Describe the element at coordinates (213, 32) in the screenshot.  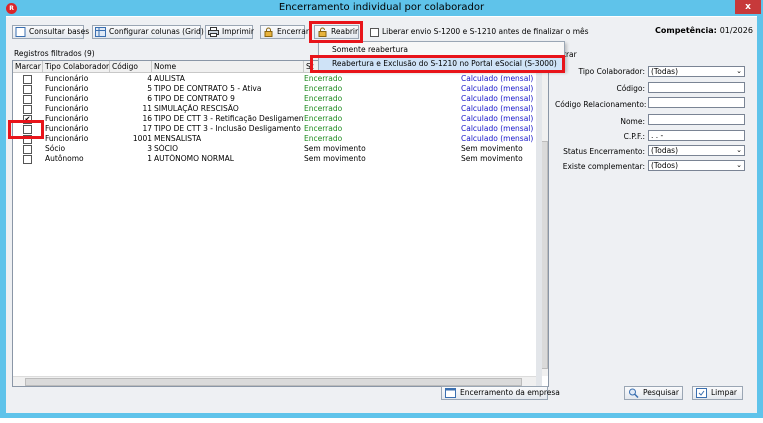
I see `printer-icon` at that location.